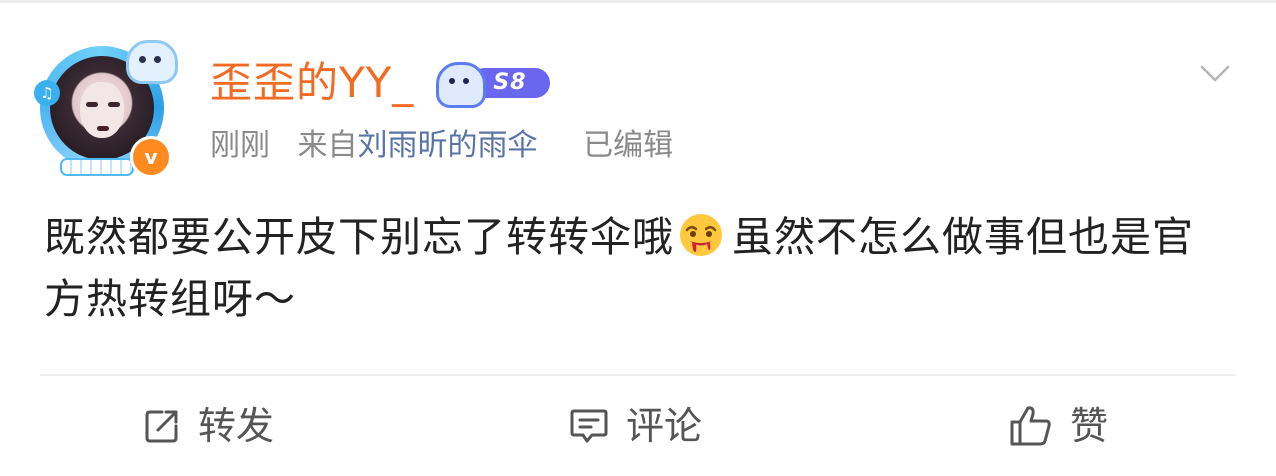 The width and height of the screenshot is (1276, 476). I want to click on drooling-face-emoji-icon, so click(701, 235).